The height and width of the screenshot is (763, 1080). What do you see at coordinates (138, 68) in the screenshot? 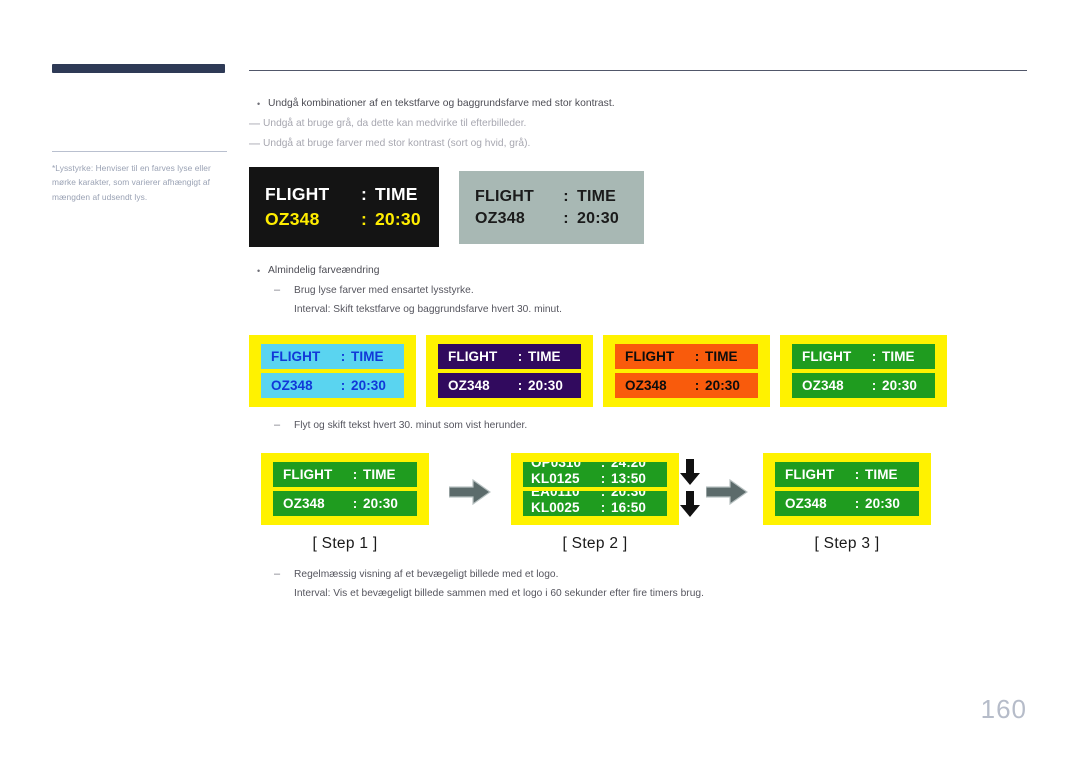
I see `sidebar-accent-bar` at bounding box center [138, 68].